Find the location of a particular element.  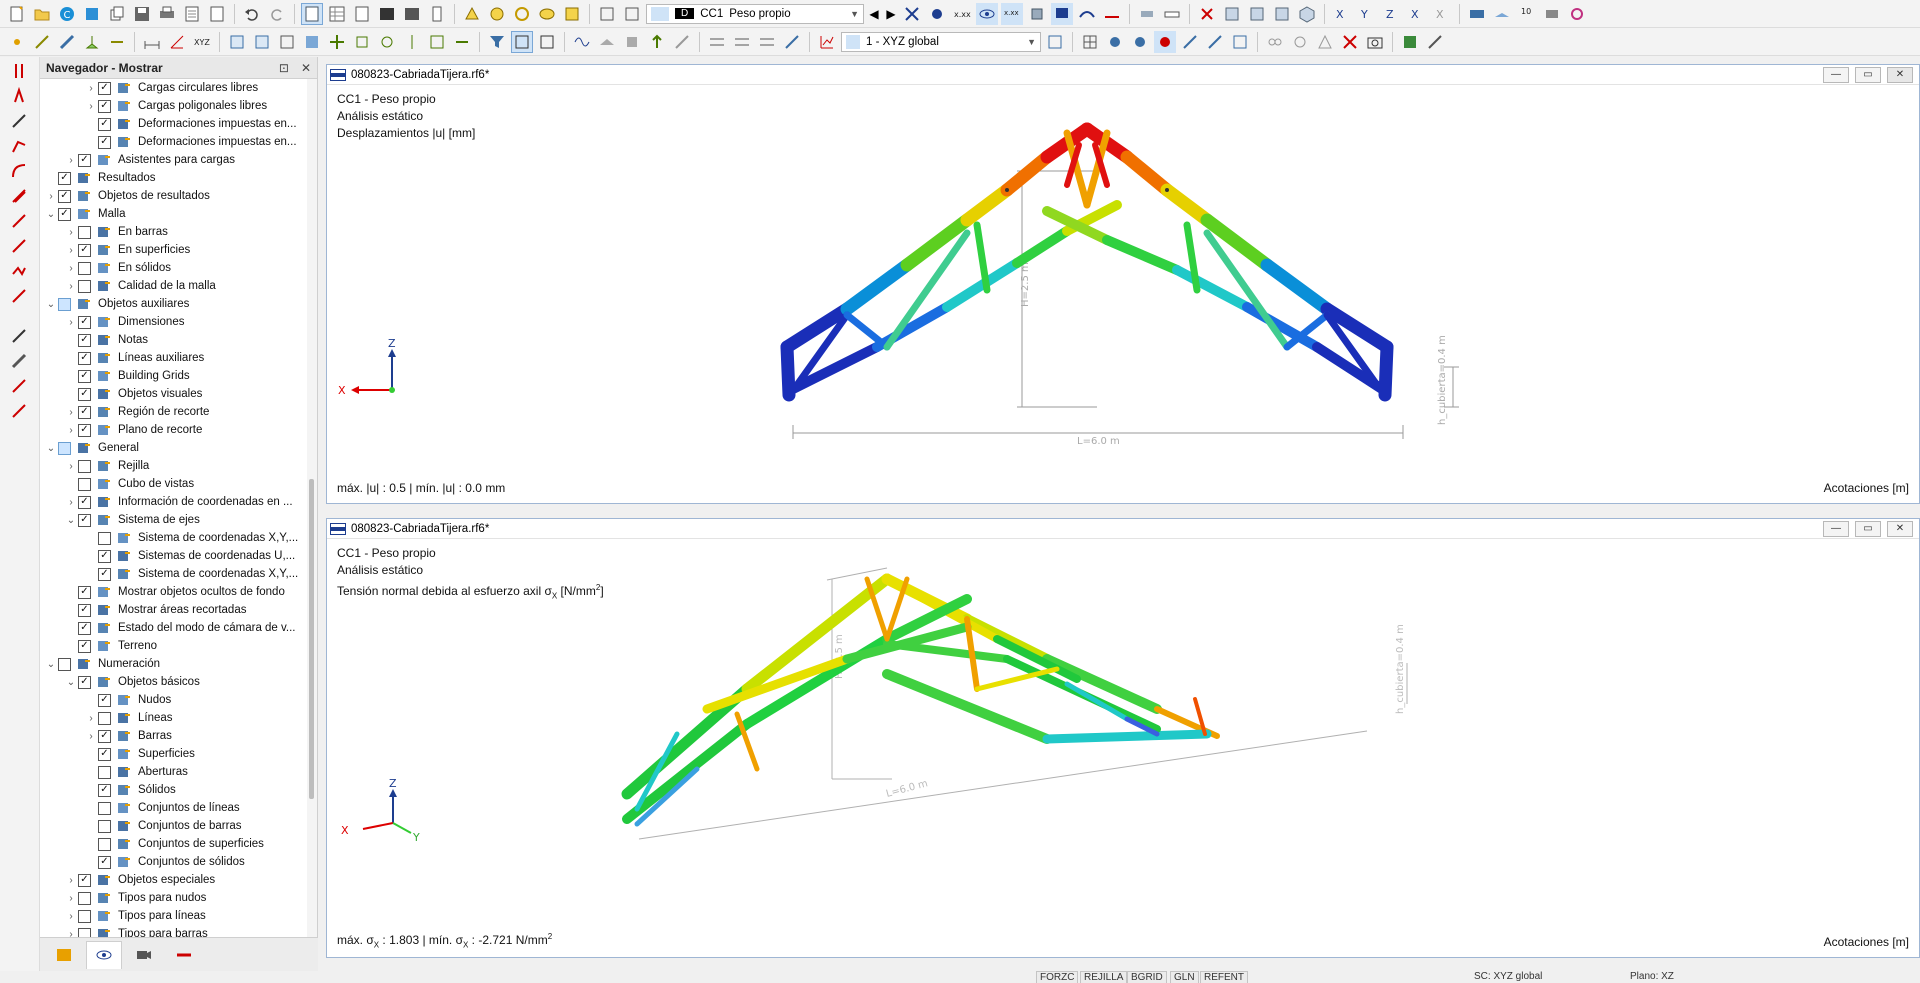

sum-icon is located at coordinates (572, 14).